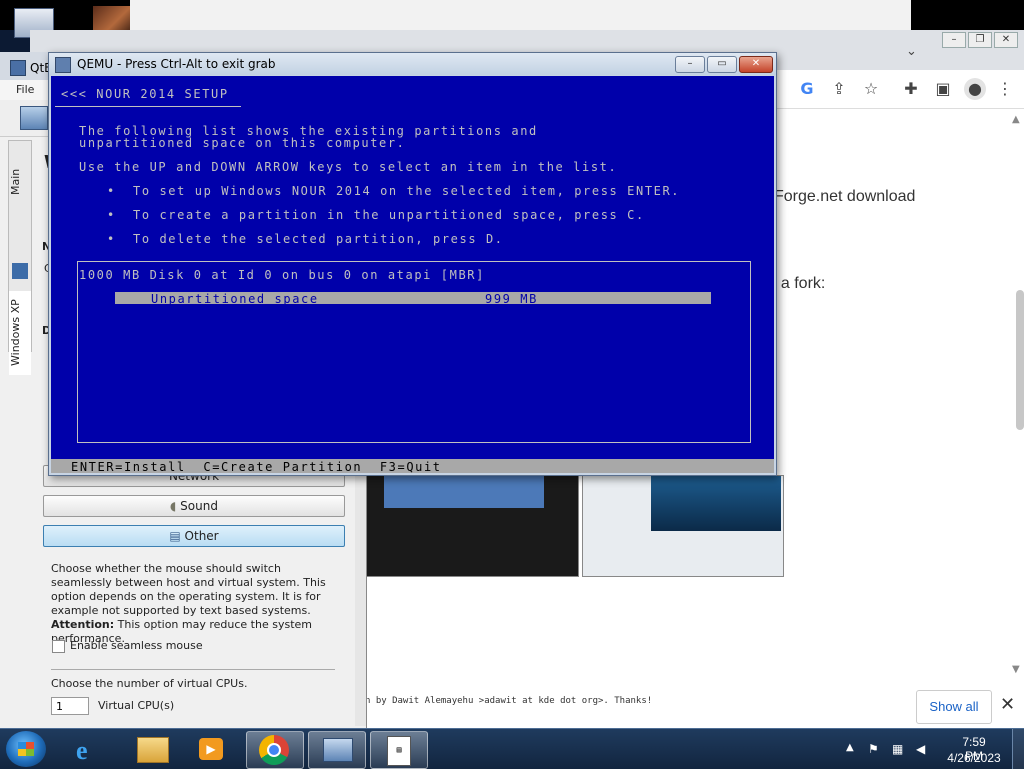  Describe the element at coordinates (974, 758) in the screenshot. I see `clock-date: 4/26/2023` at that location.